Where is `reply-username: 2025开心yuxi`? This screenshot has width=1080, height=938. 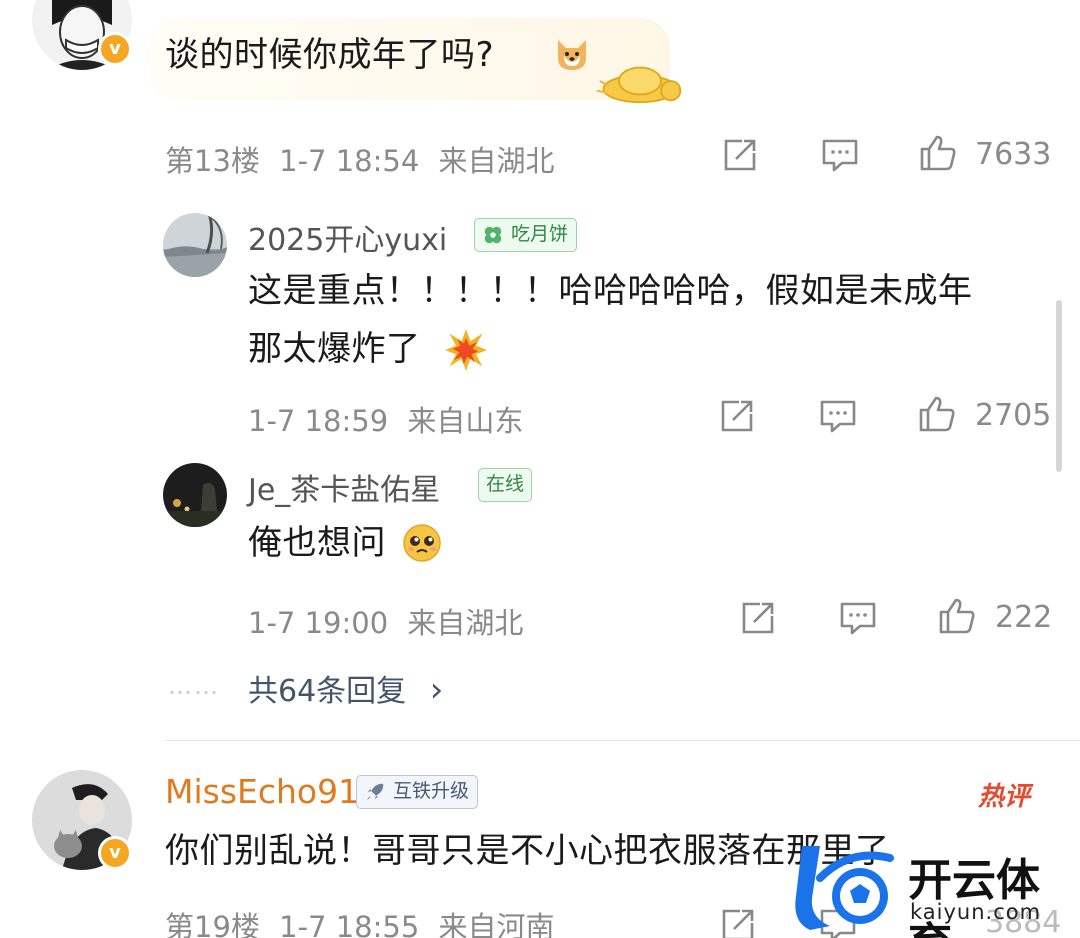
reply-username: 2025开心yuxi is located at coordinates (347, 237).